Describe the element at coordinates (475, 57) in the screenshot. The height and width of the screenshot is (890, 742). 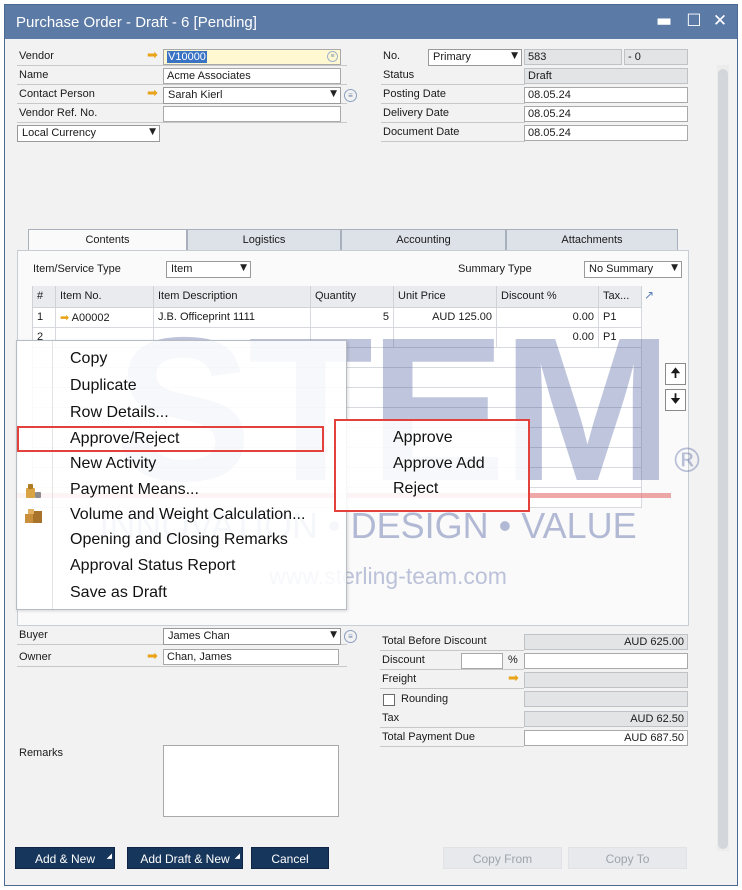
I see `series-select: Primary ▼` at that location.